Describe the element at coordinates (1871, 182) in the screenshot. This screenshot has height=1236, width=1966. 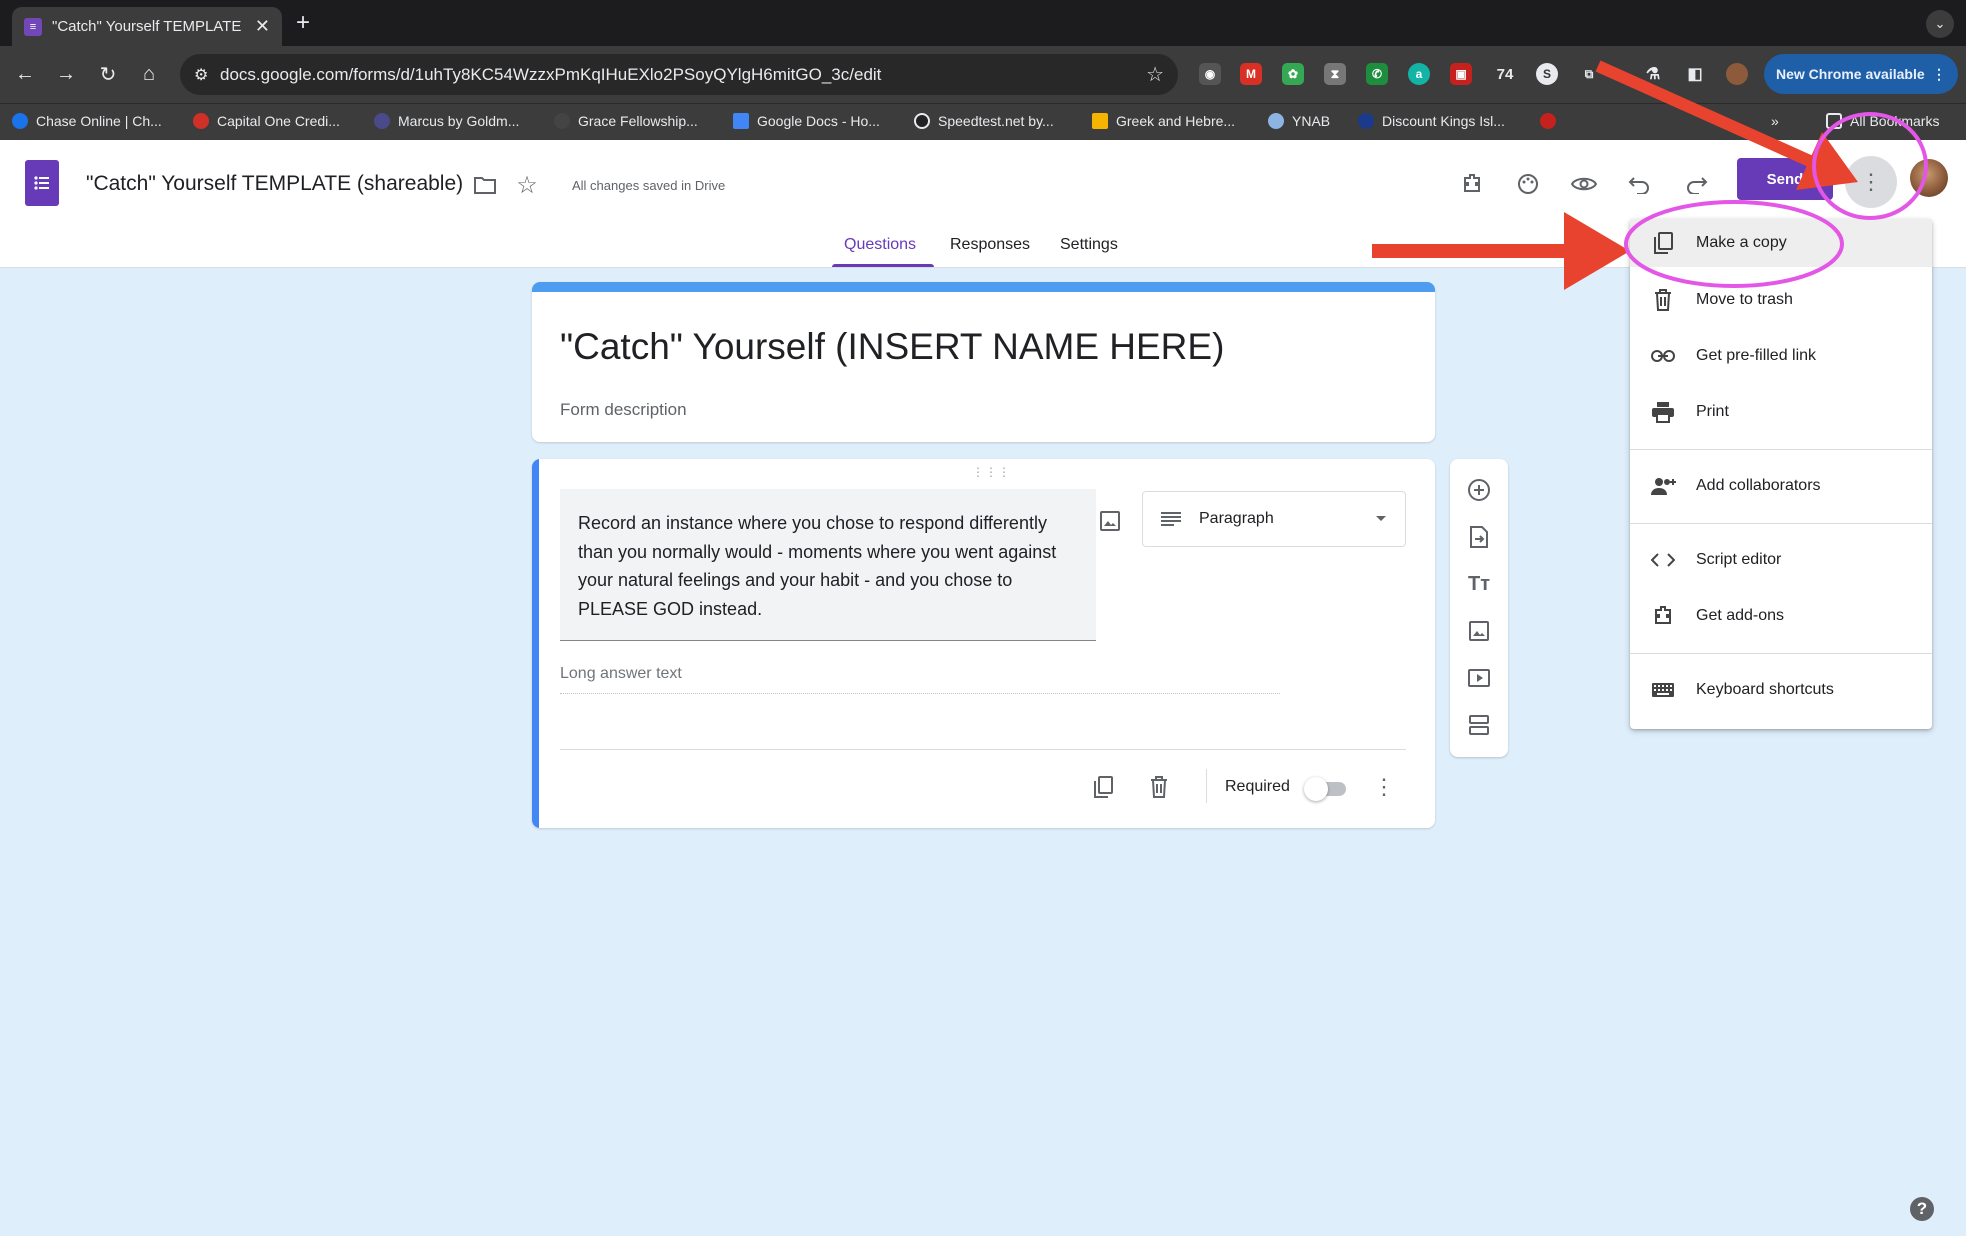
I see `more-options-icon: ⋮` at that location.